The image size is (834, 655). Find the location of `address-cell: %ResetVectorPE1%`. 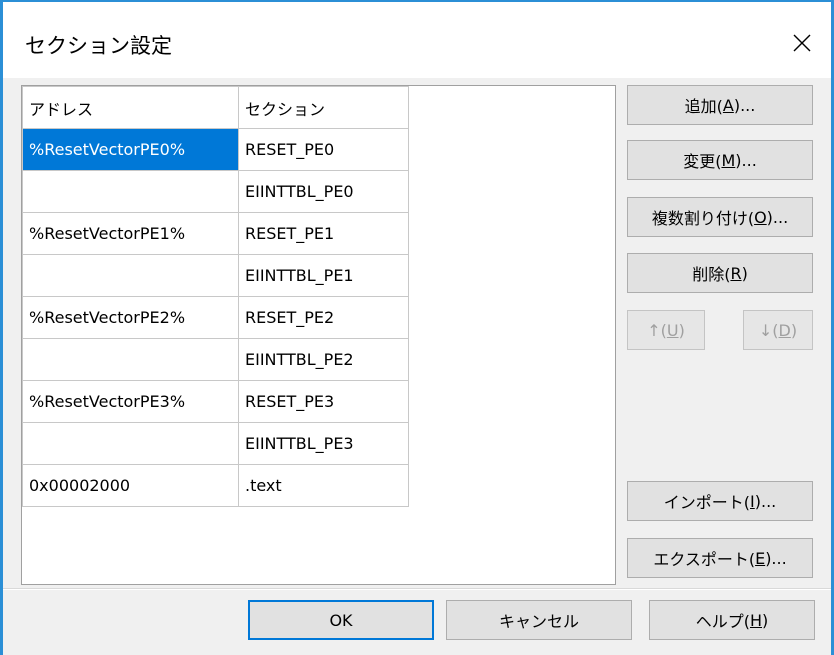

address-cell: %ResetVectorPE1% is located at coordinates (130, 233).